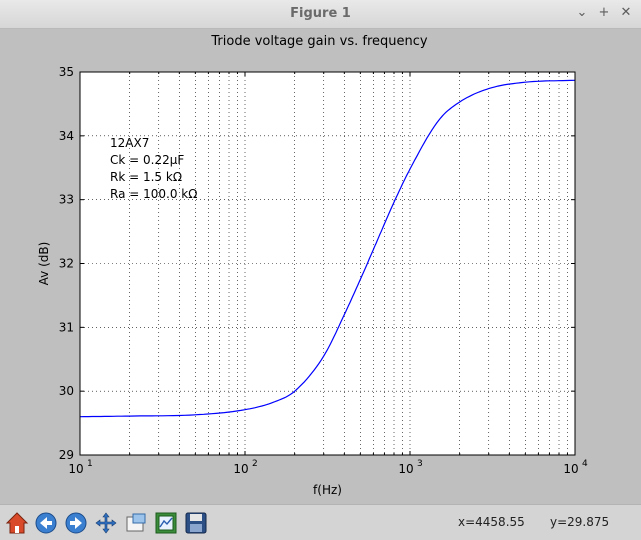 The image size is (641, 540). Describe the element at coordinates (129, 143) in the screenshot. I see `annotation-line: 12AX7` at that location.